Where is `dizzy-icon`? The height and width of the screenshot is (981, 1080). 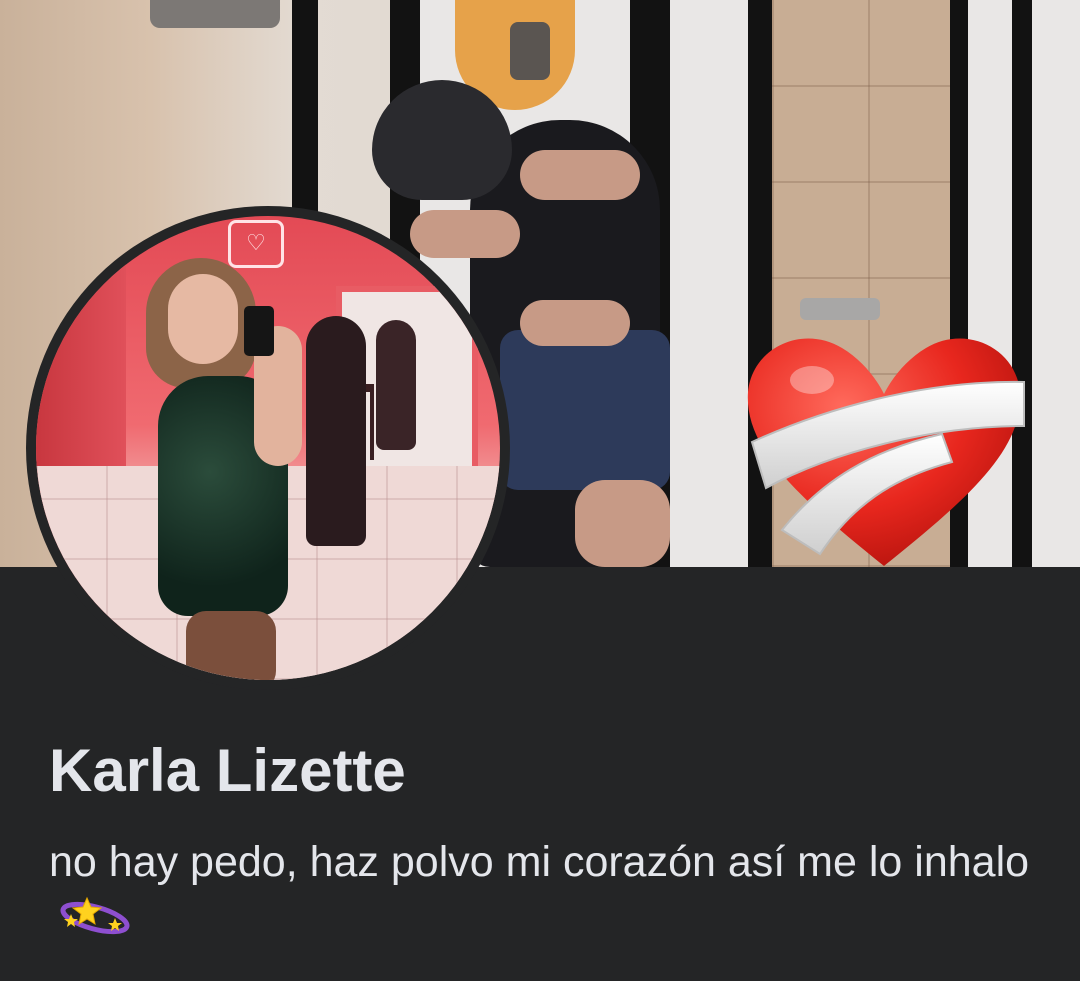 dizzy-icon is located at coordinates (95, 915).